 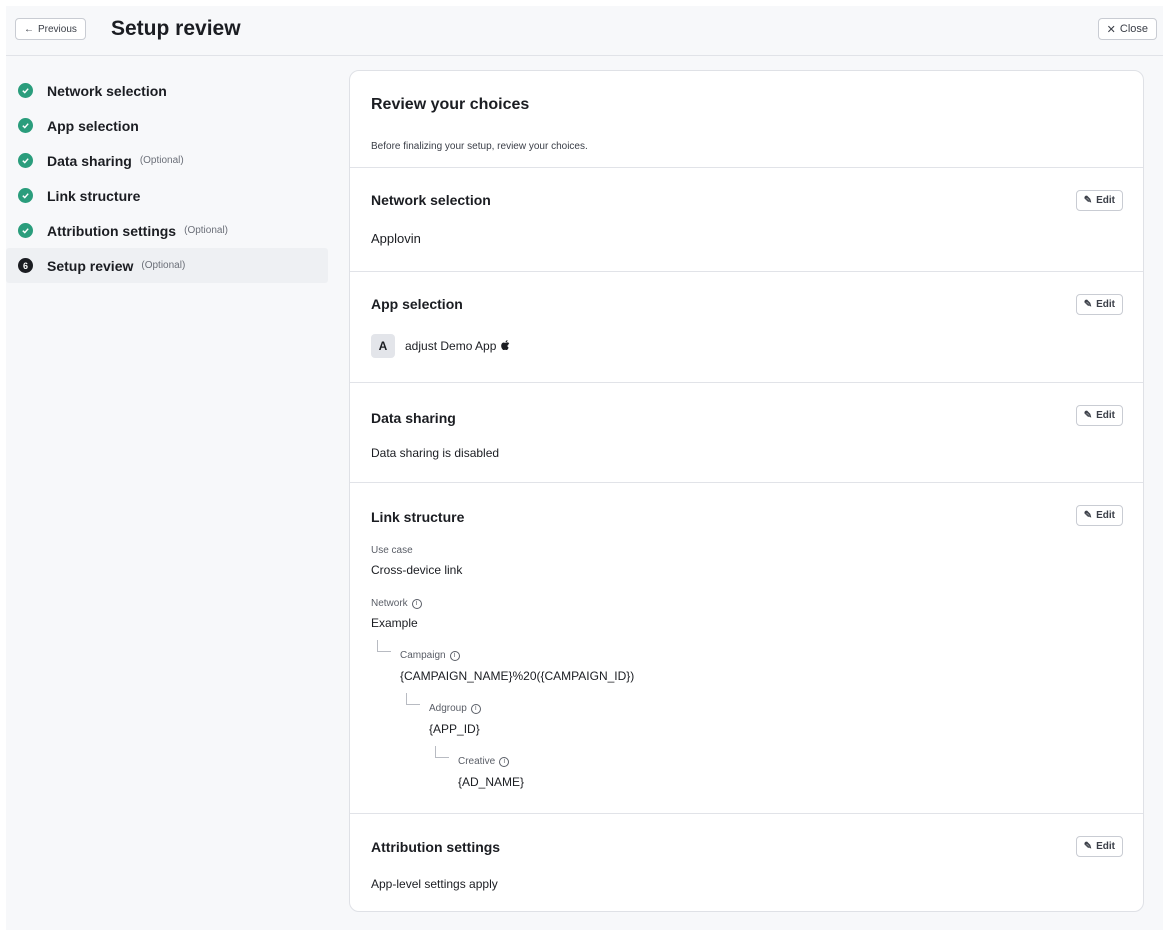 What do you see at coordinates (454, 729) in the screenshot?
I see `adgroup-value: {APP_ID}` at bounding box center [454, 729].